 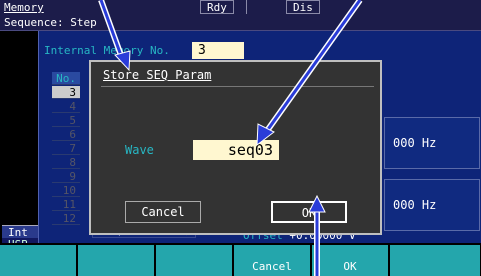 What do you see at coordinates (114, 36) in the screenshot?
I see `arrow-to-title` at bounding box center [114, 36].